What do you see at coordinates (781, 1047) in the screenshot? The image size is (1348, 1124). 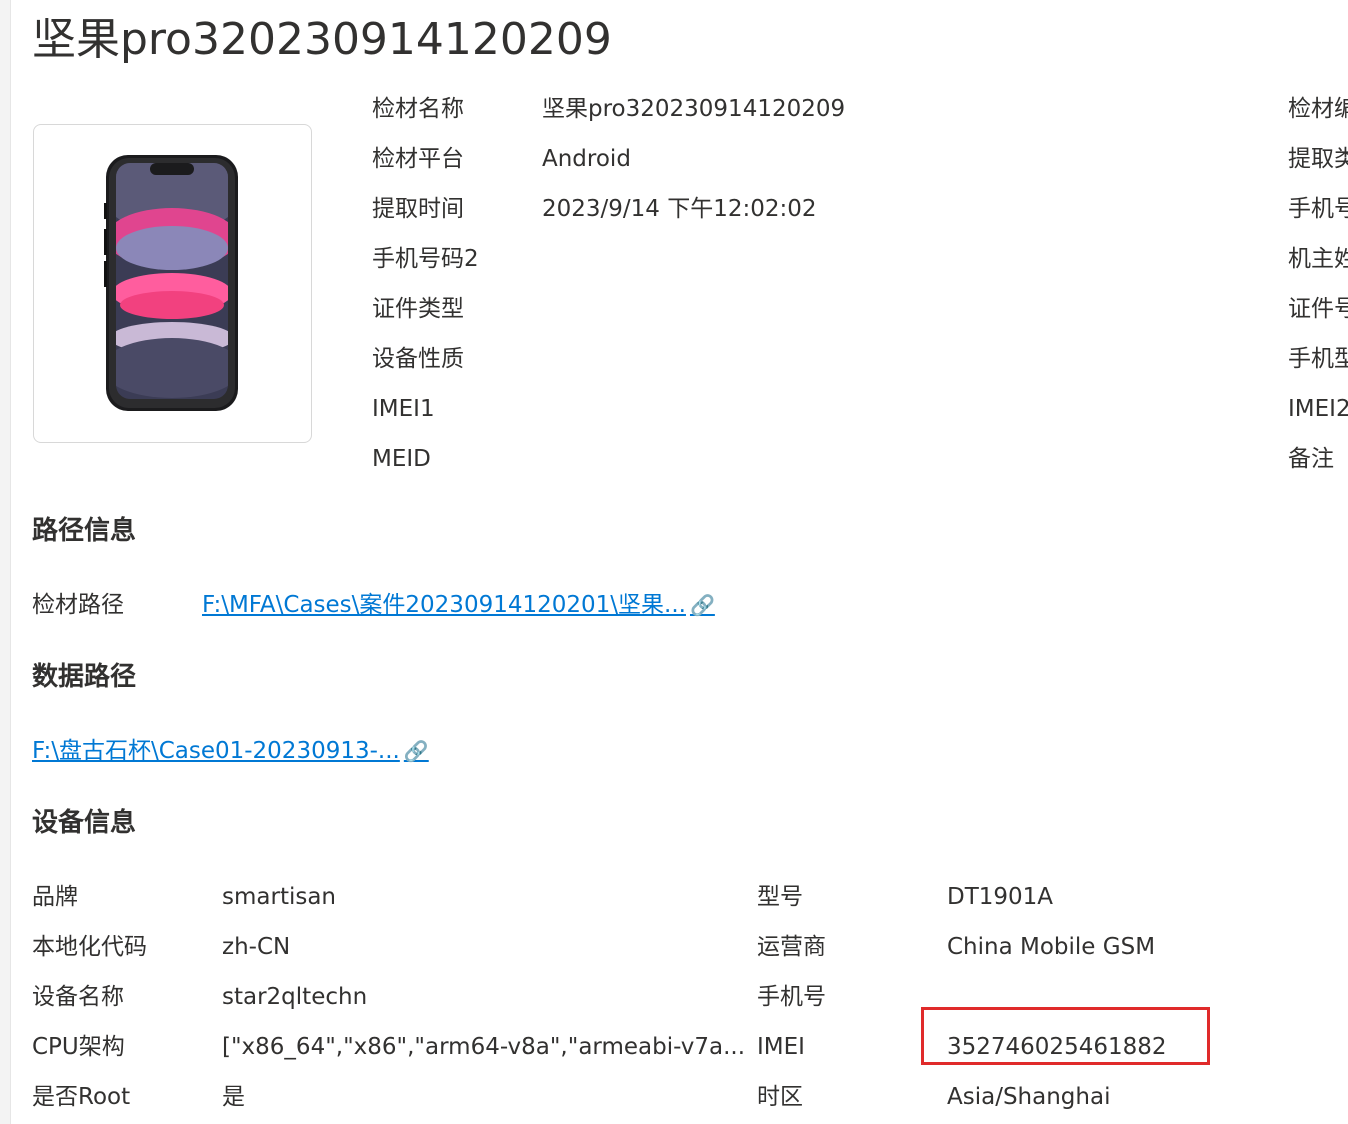 I see `field-label-imei: IMEI` at bounding box center [781, 1047].